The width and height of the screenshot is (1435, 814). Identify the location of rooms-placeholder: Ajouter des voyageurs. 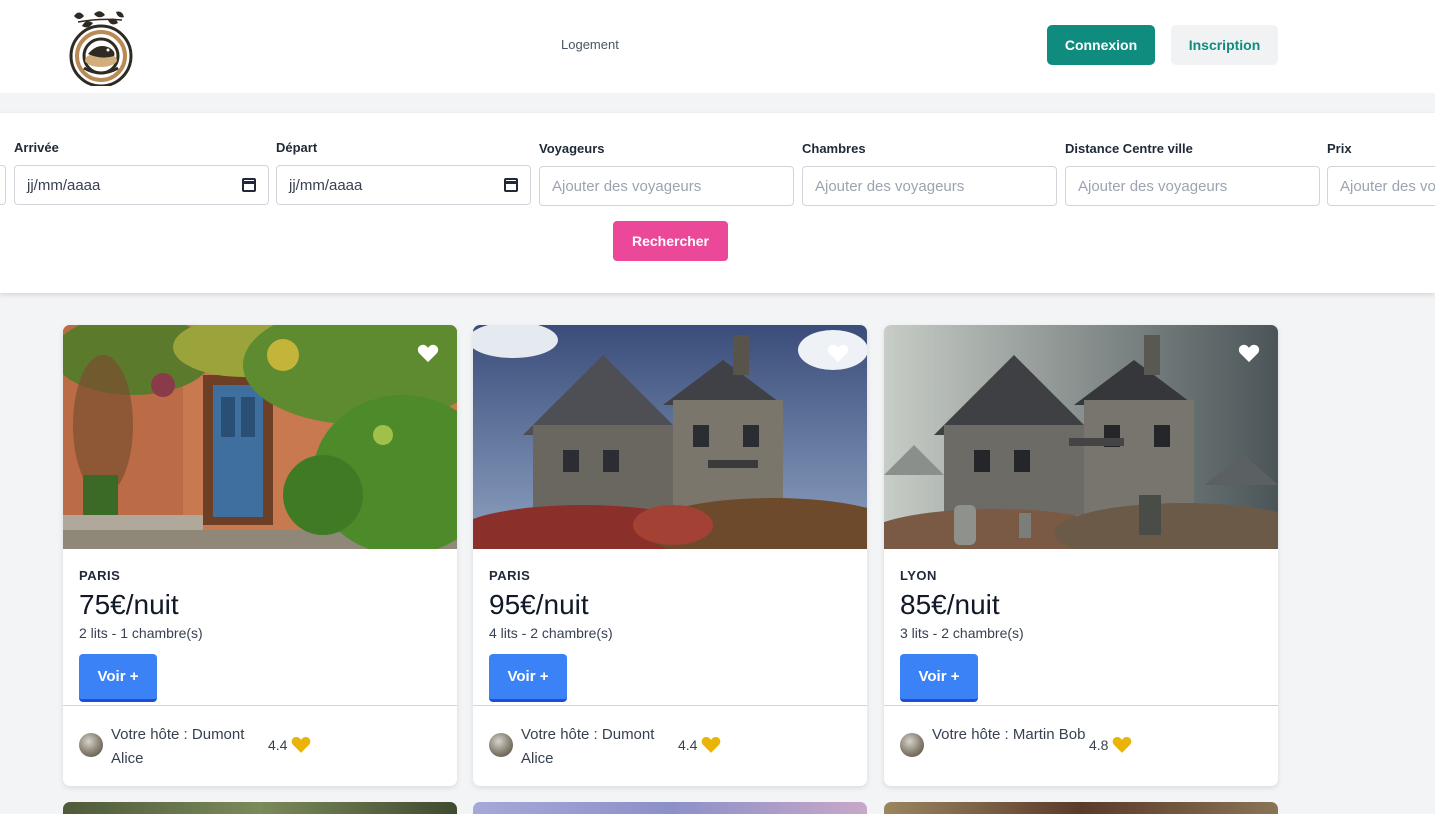
(890, 186).